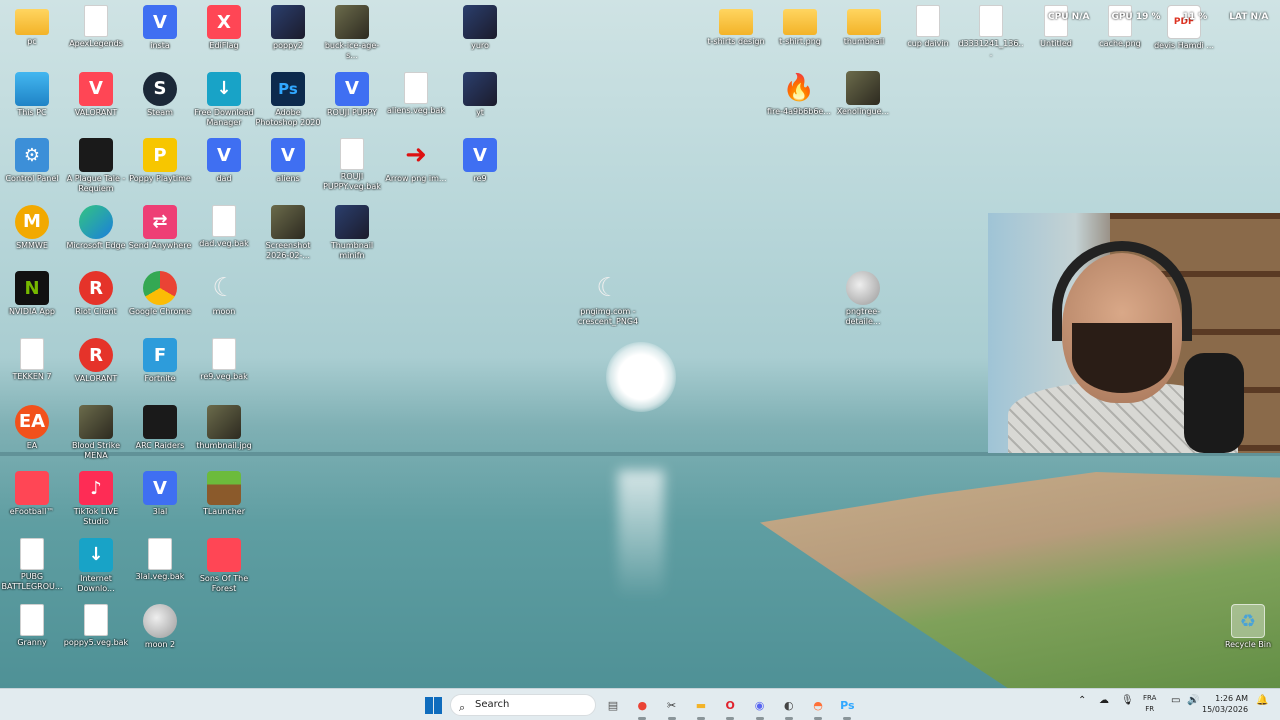 The width and height of the screenshot is (1280, 720). I want to click on desktop-icon-label: t-shirts design, so click(736, 41).